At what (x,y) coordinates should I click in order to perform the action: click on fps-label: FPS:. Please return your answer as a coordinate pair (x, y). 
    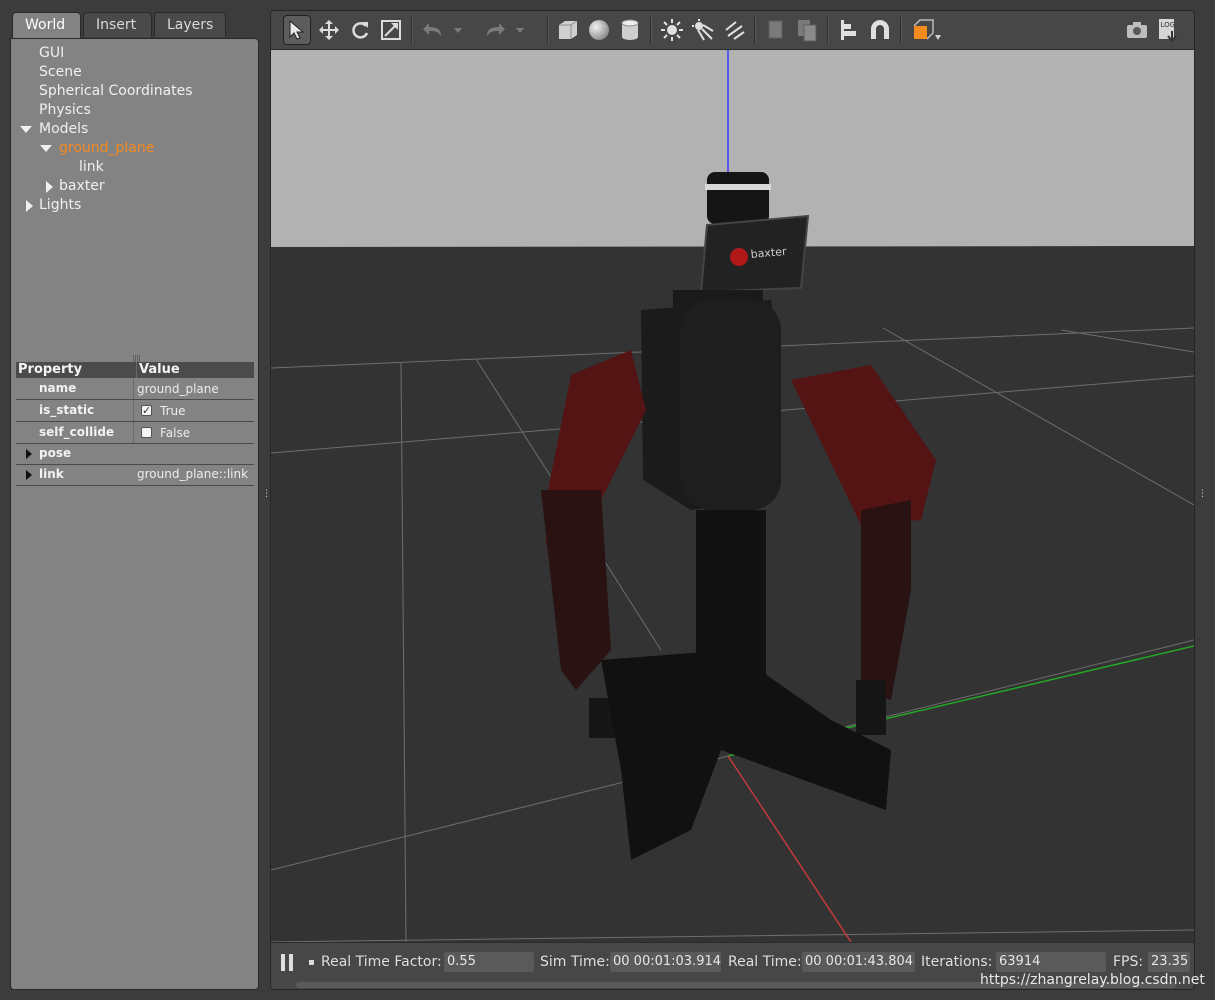
    Looking at the image, I should click on (1128, 962).